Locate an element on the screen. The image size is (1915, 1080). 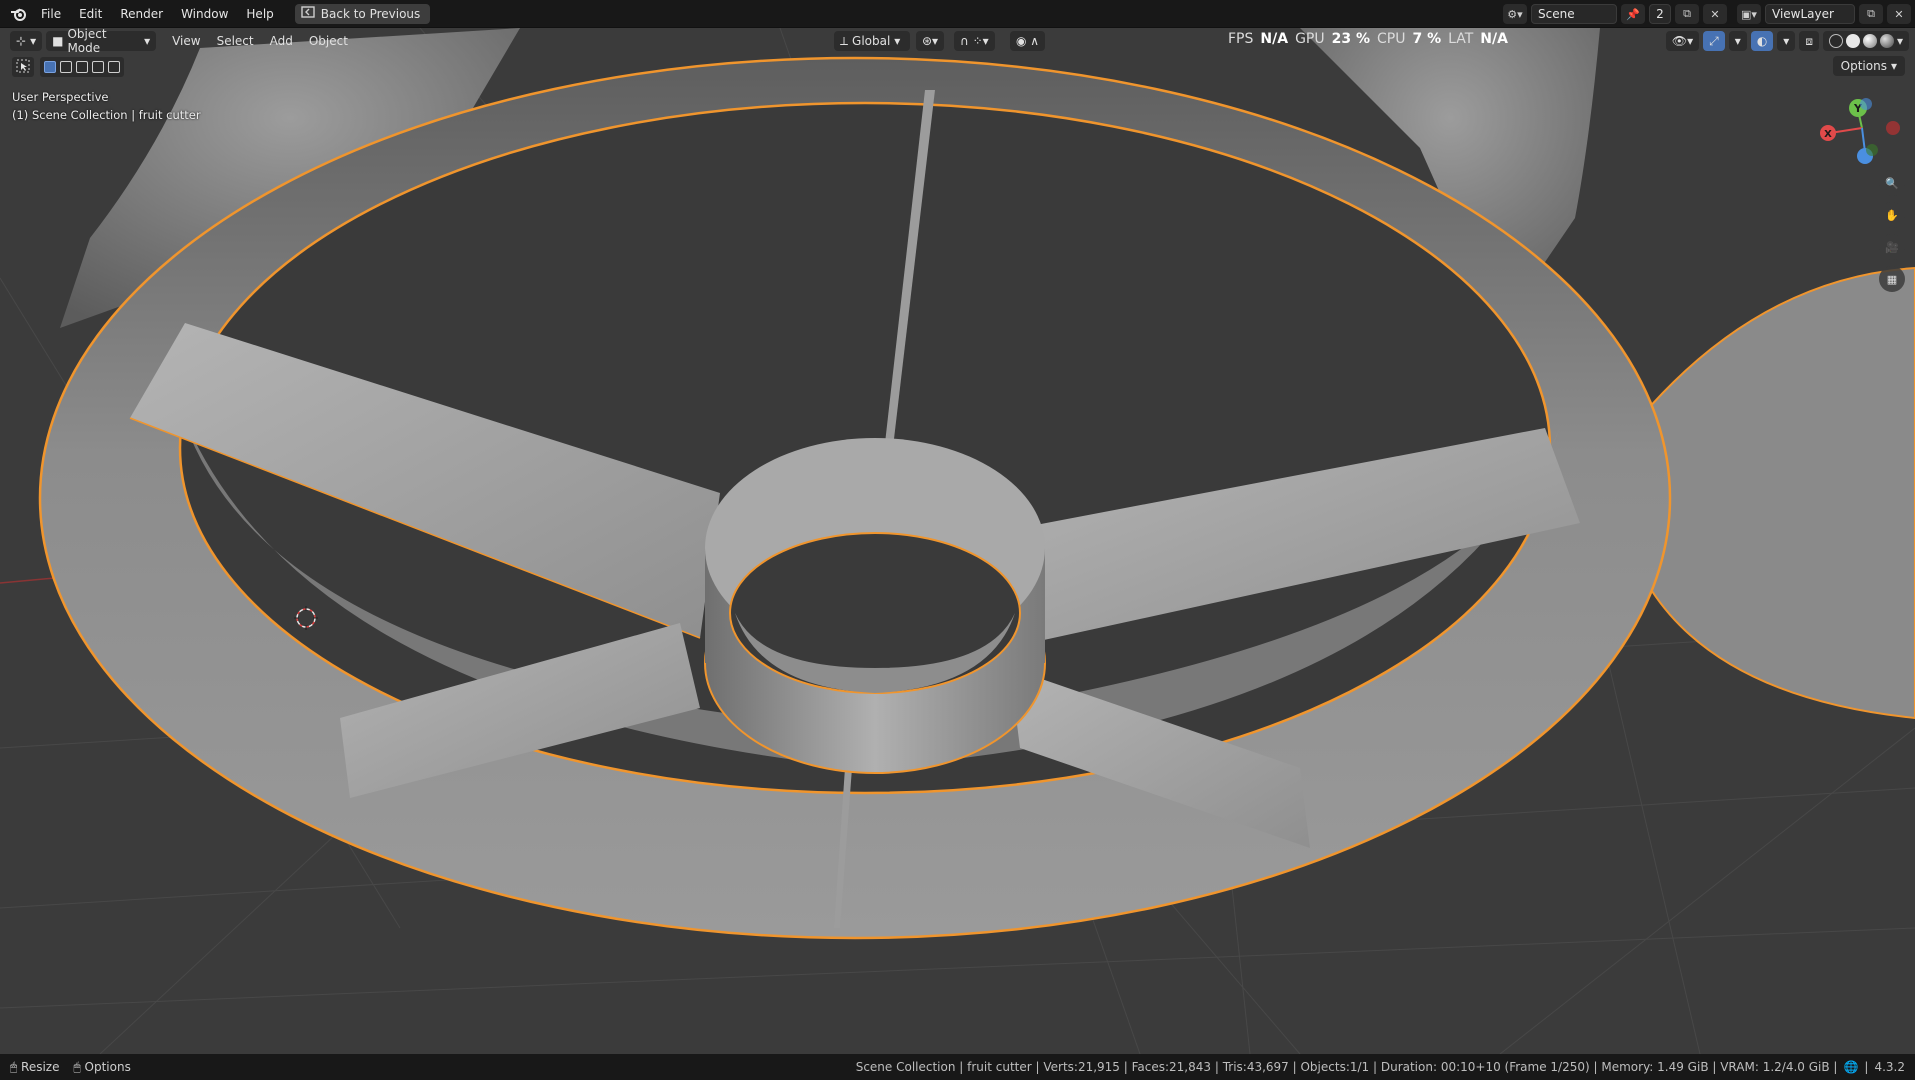
menu-view: View is located at coordinates (186, 41).